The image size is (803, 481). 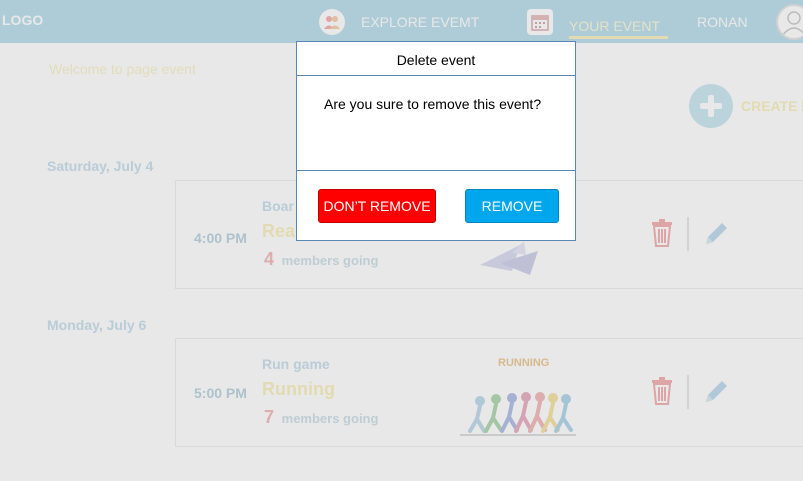 I want to click on dialog-message: Are you sure to remove this event?, so click(x=433, y=104).